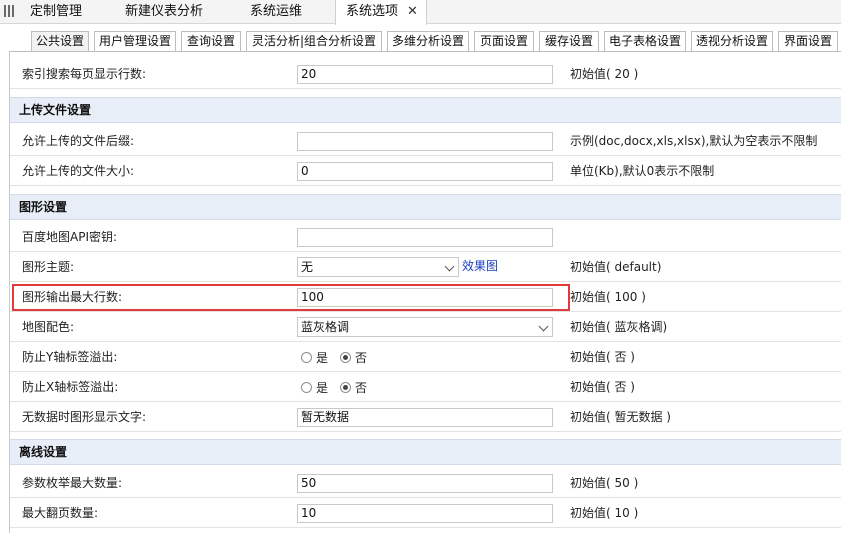 The image size is (841, 533). What do you see at coordinates (78, 171) in the screenshot?
I see `row-label: 允许上传的文件大小:` at bounding box center [78, 171].